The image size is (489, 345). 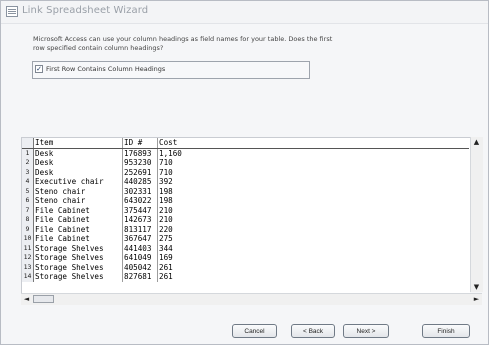 I want to click on wizard-window-icon, so click(x=12, y=11).